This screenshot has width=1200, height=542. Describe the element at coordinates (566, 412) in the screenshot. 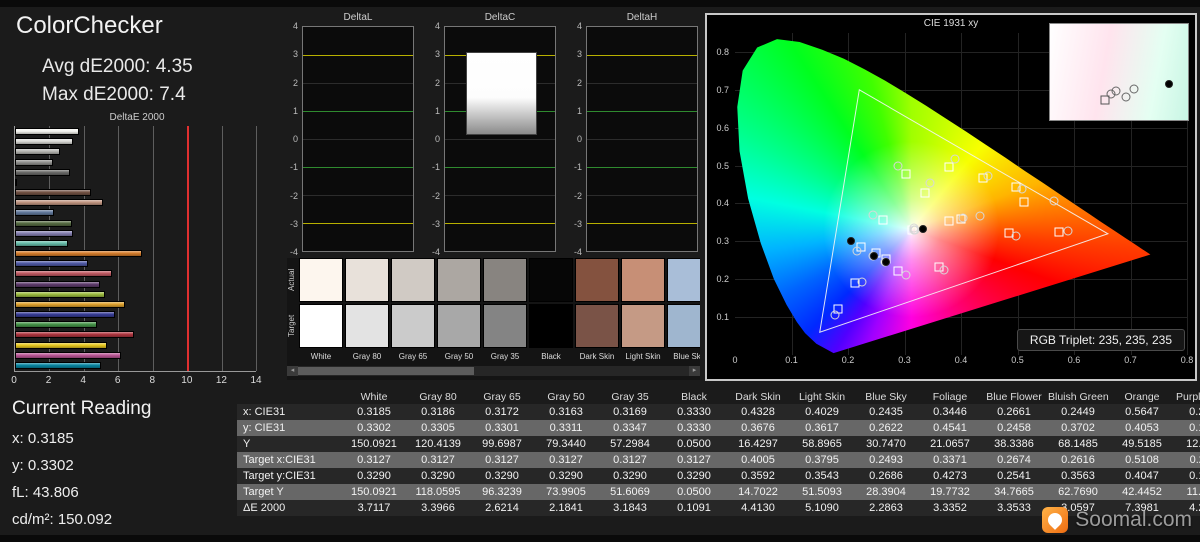

I see `table-cell: 0.3163` at that location.